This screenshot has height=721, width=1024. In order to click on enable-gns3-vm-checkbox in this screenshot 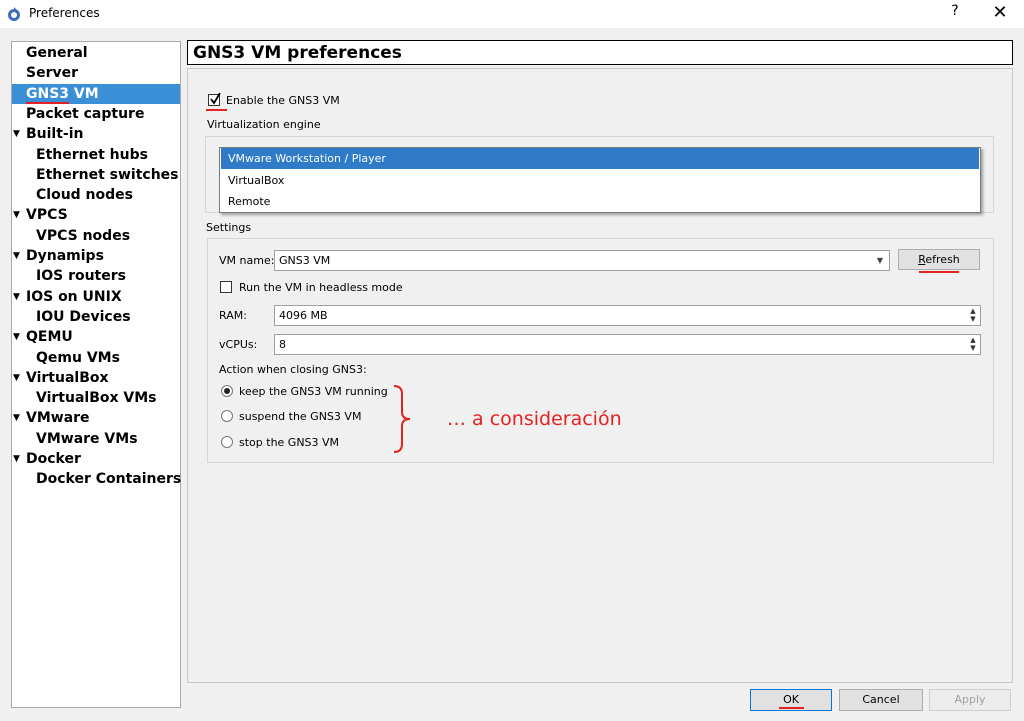, I will do `click(214, 99)`.